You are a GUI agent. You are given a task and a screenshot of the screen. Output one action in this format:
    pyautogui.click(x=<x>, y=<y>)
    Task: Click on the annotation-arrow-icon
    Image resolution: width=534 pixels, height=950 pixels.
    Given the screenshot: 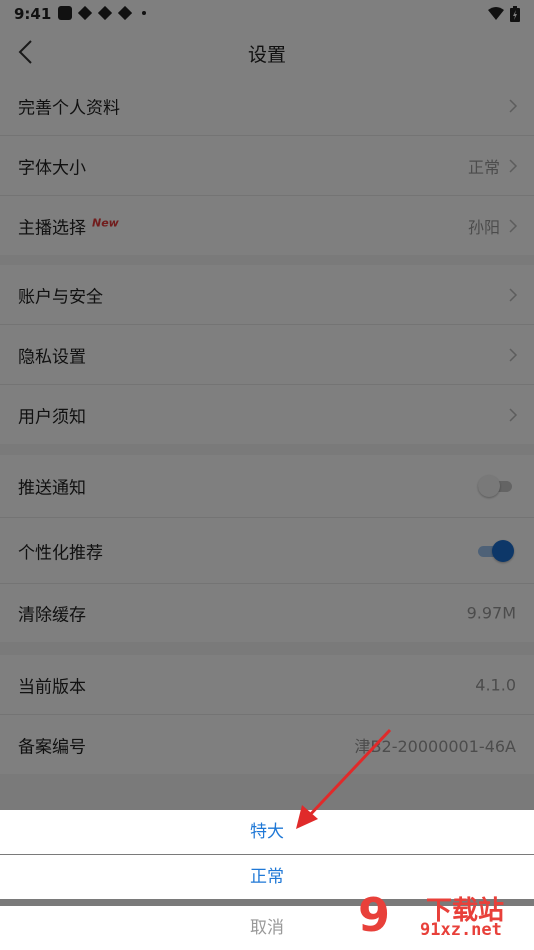 What is the action you would take?
    pyautogui.click(x=344, y=778)
    